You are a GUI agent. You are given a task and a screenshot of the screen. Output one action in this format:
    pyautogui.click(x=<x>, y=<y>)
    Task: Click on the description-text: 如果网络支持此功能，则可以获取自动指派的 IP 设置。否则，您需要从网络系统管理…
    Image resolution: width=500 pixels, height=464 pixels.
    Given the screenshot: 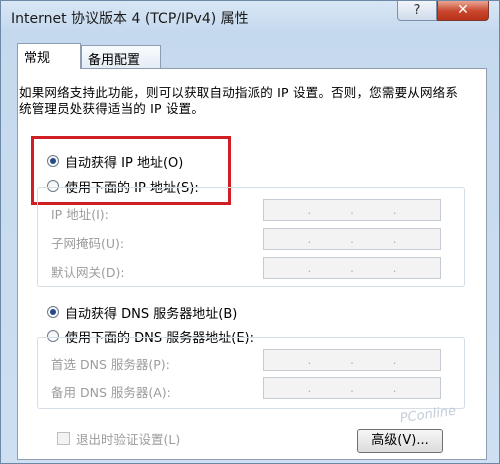 What is the action you would take?
    pyautogui.click(x=239, y=100)
    